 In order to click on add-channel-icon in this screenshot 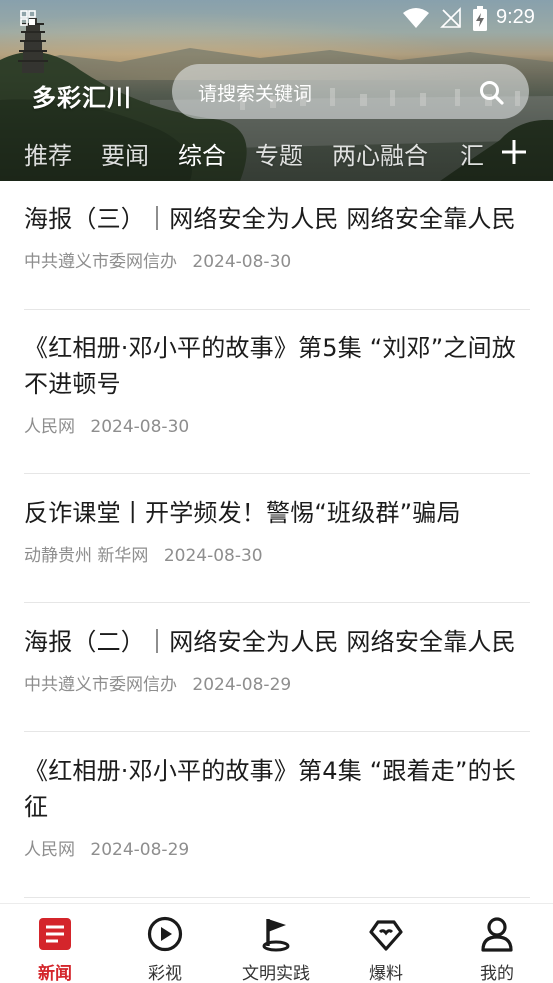, I will do `click(514, 152)`.